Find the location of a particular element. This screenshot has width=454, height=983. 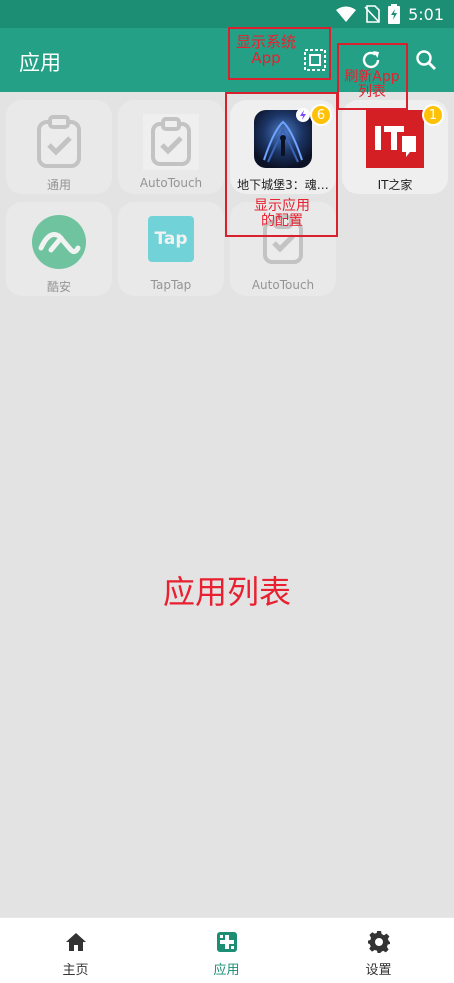

config-count-badge: 1 is located at coordinates (433, 115).